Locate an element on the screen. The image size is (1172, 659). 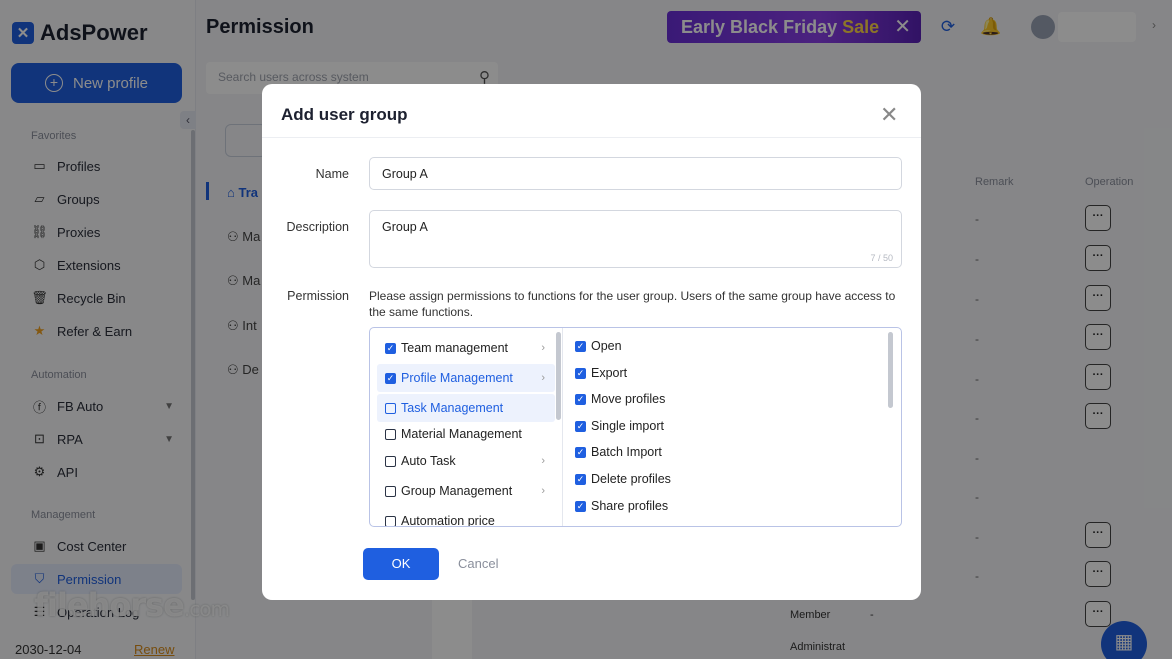
divider is located at coordinates (591, 137).